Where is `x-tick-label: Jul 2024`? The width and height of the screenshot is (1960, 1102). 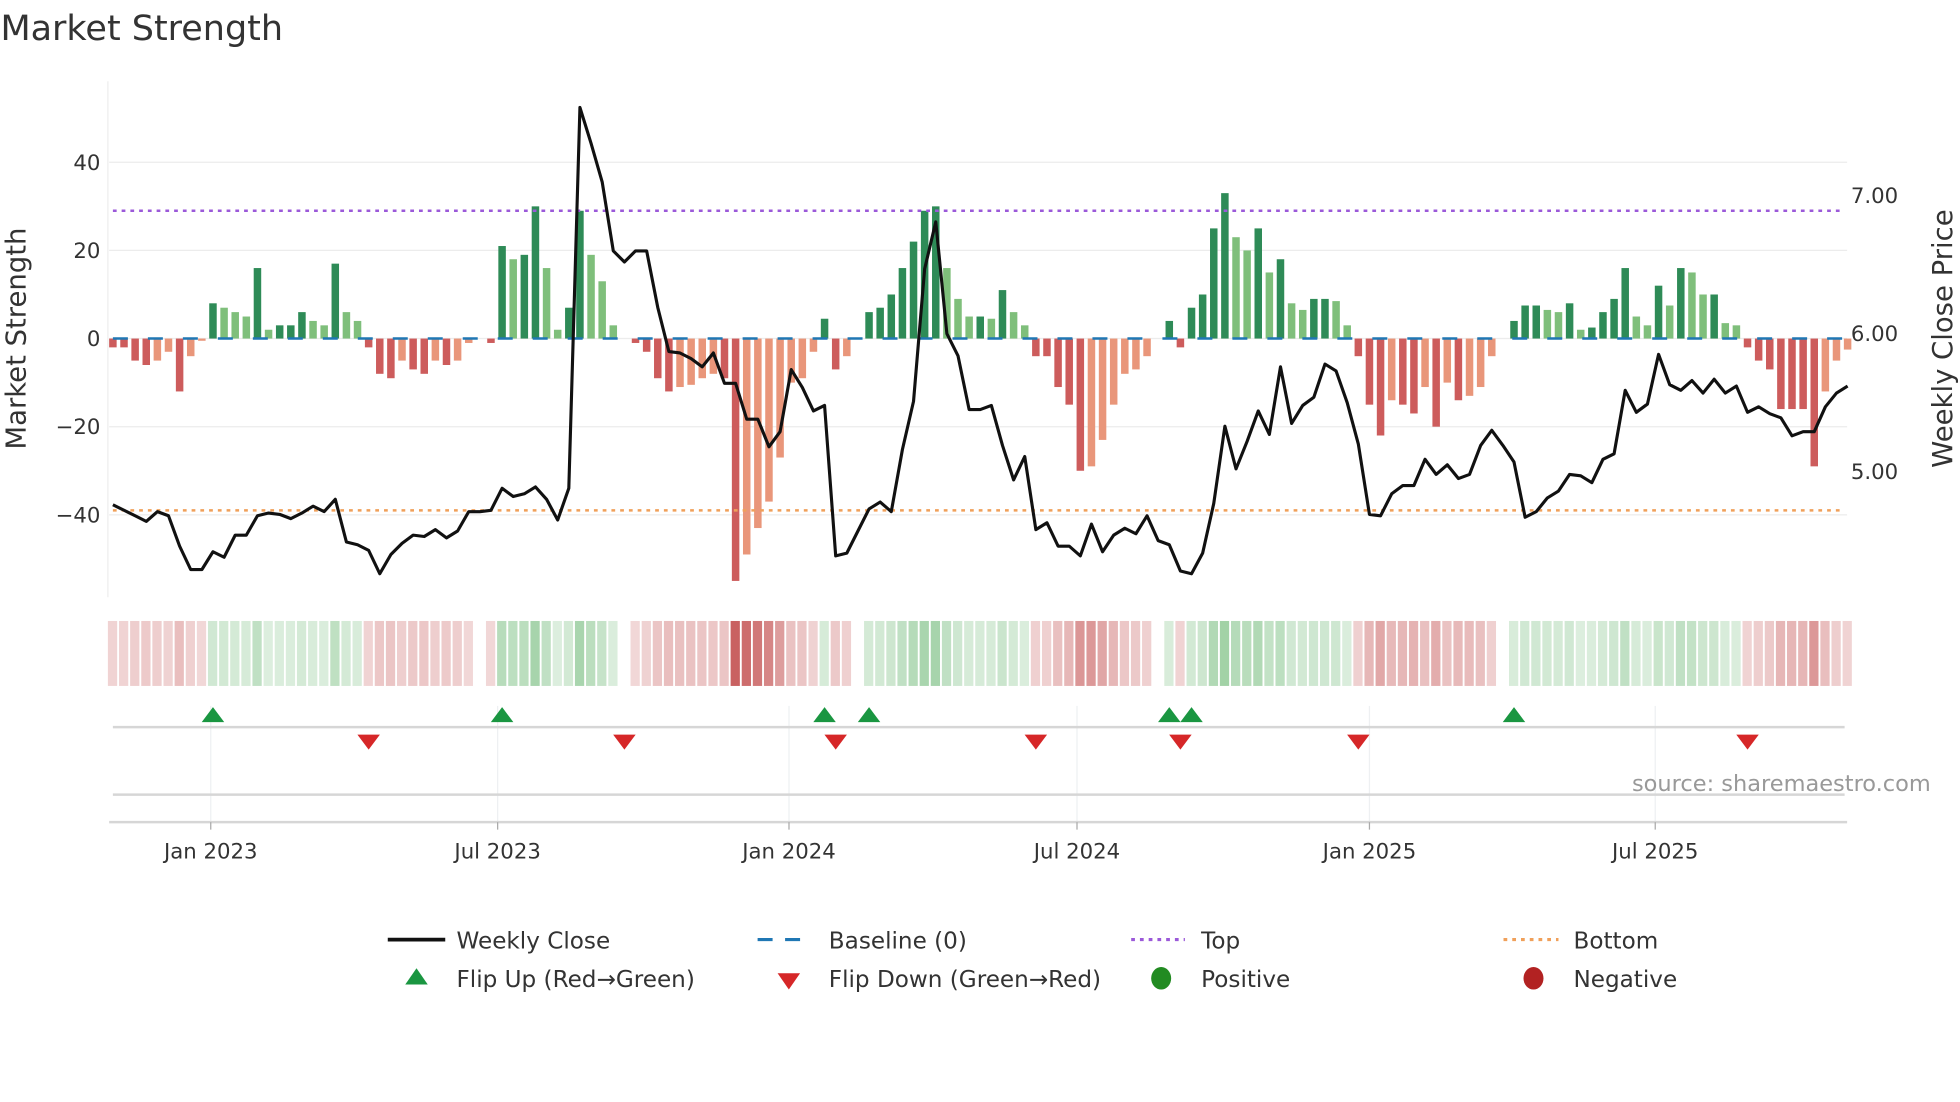
x-tick-label: Jul 2024 is located at coordinates (1076, 851).